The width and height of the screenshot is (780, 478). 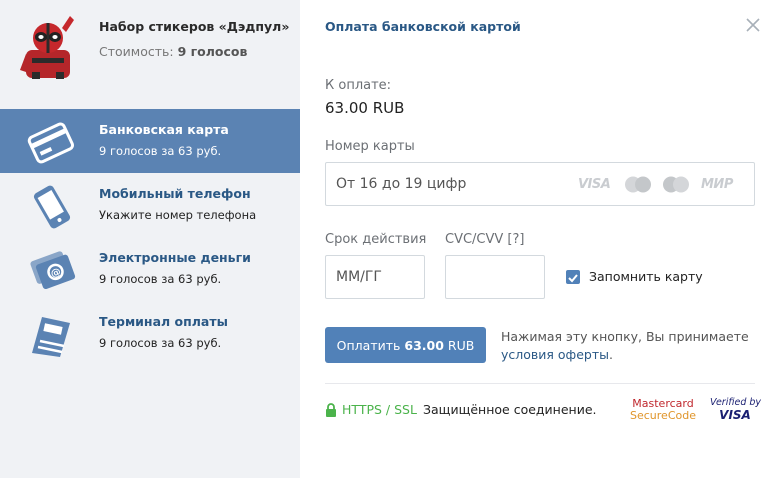 I want to click on agree-text: Нажимая эту кнопку, Вы принимаете, so click(x=625, y=336).